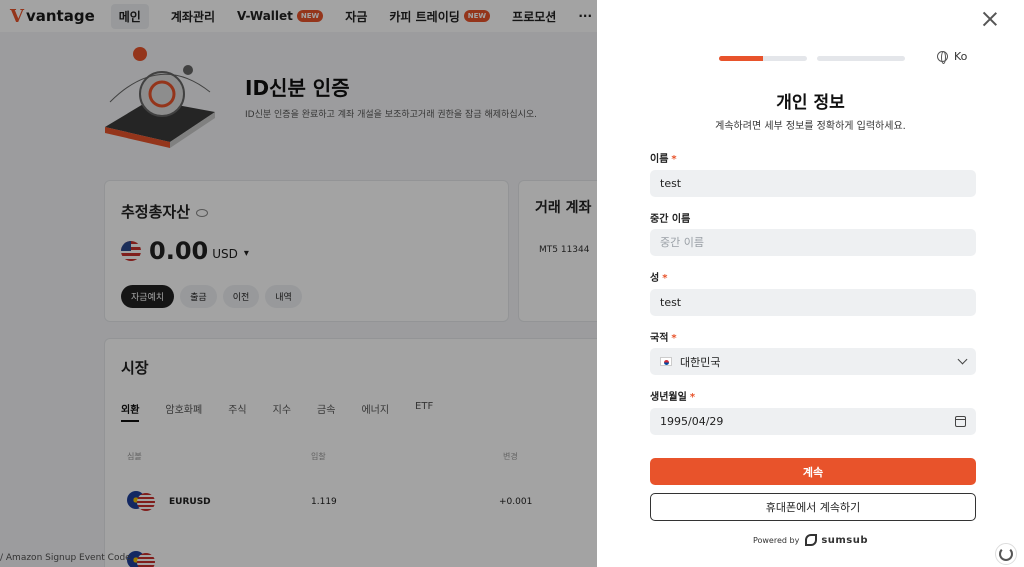 The image size is (1024, 567). What do you see at coordinates (776, 540) in the screenshot?
I see `powered-by-text: Powered by` at bounding box center [776, 540].